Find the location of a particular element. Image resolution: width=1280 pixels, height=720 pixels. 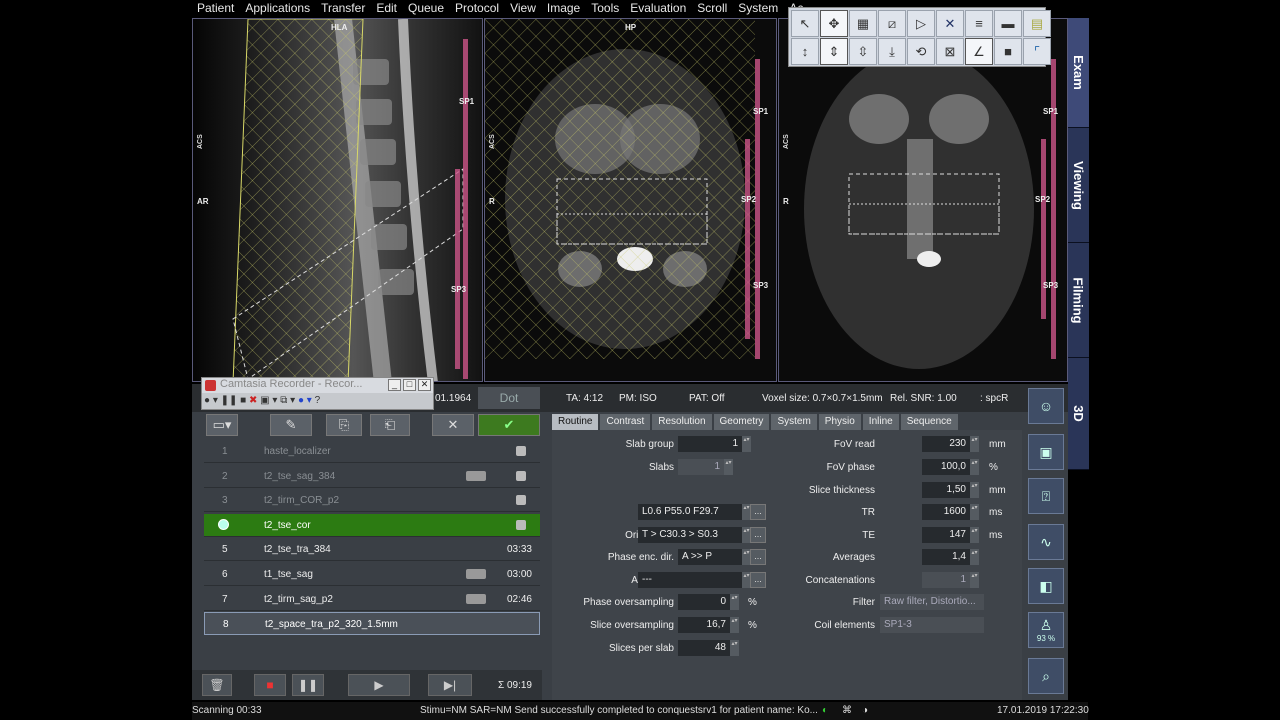

play-outline-icon: ▷ is located at coordinates (921, 23).